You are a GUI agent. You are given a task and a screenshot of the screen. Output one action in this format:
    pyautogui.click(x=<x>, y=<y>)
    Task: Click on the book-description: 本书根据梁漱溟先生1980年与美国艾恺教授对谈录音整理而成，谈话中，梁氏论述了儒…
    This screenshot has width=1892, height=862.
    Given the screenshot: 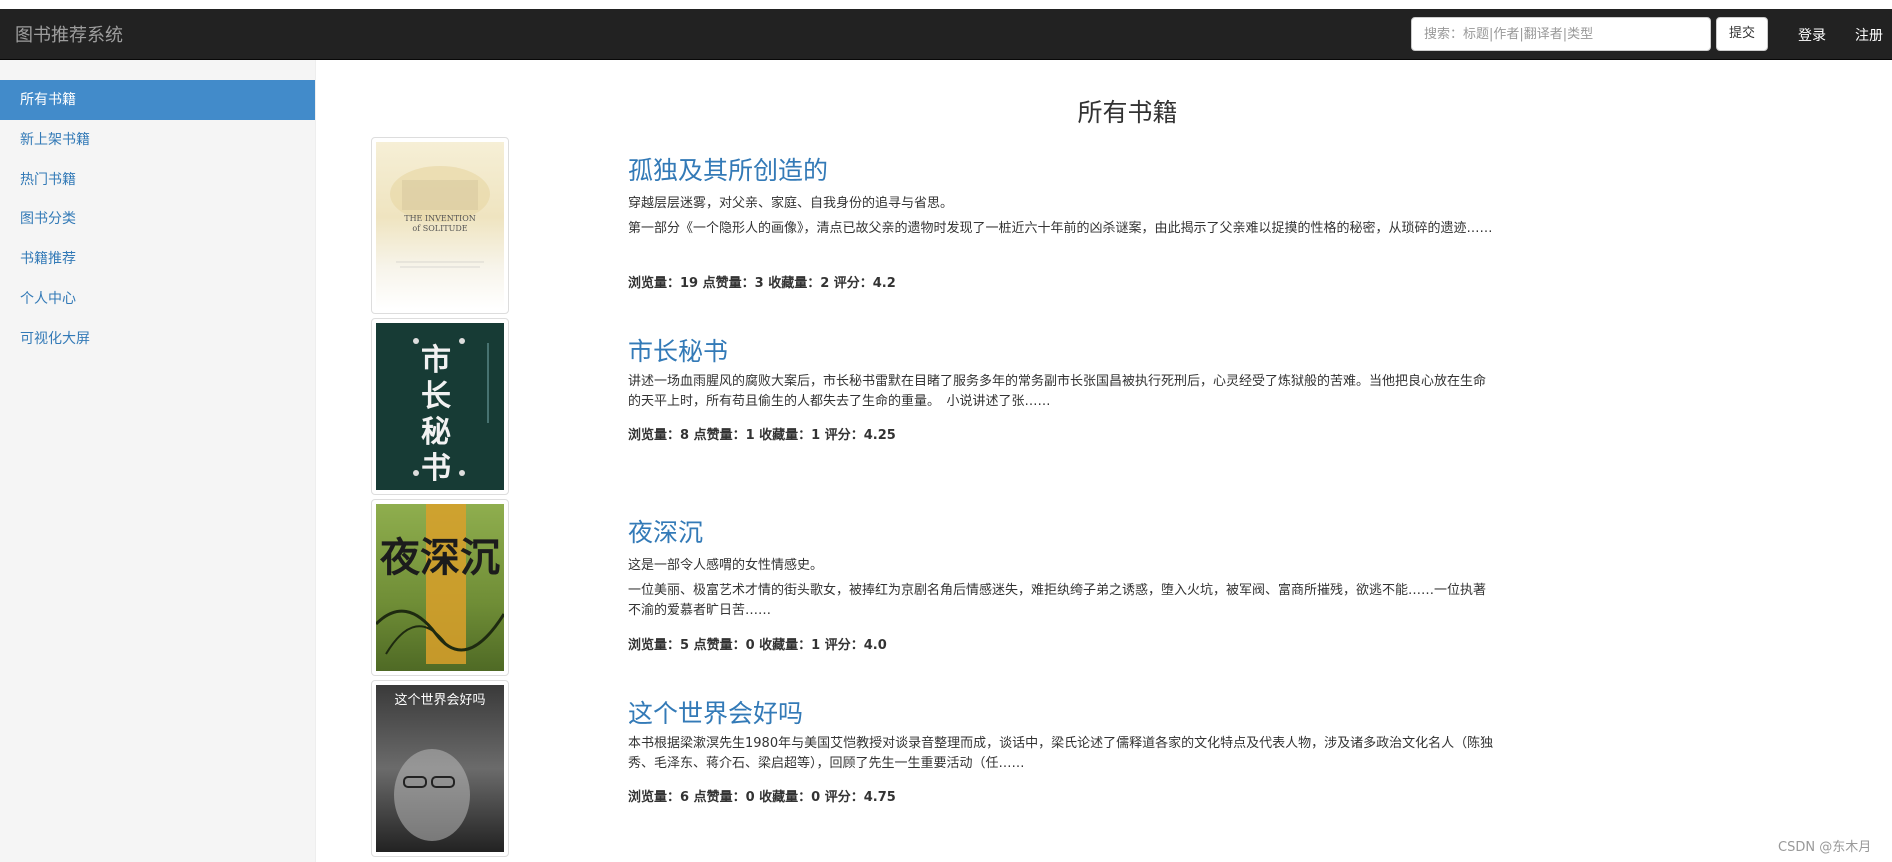 What is the action you would take?
    pyautogui.click(x=1061, y=753)
    